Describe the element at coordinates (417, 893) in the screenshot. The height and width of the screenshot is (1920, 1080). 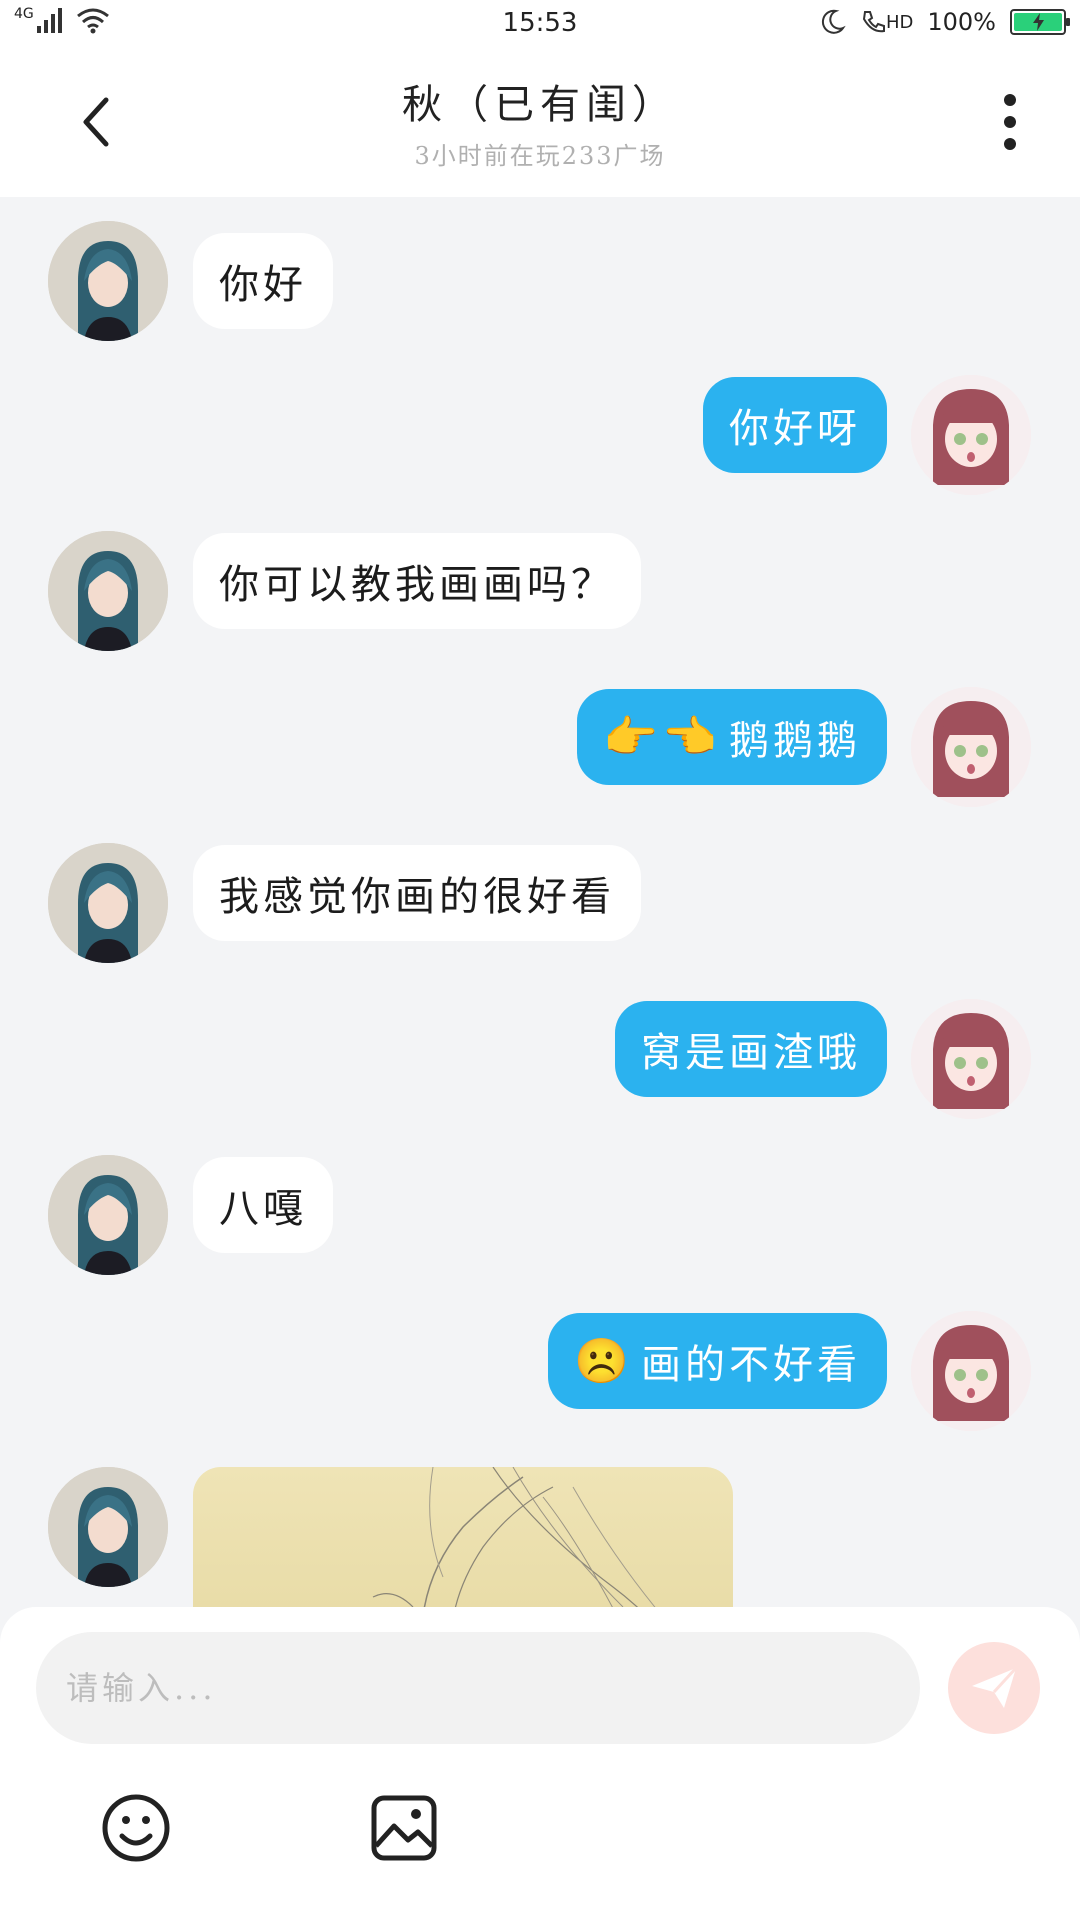
I see `message-bubble-received: 我感觉你画的很好看` at that location.